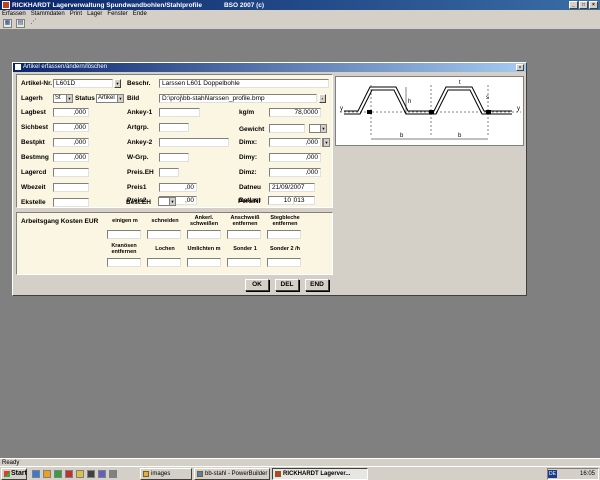 This screenshot has width=600, height=480. Describe the element at coordinates (317, 285) in the screenshot. I see `end-button: END` at that location.